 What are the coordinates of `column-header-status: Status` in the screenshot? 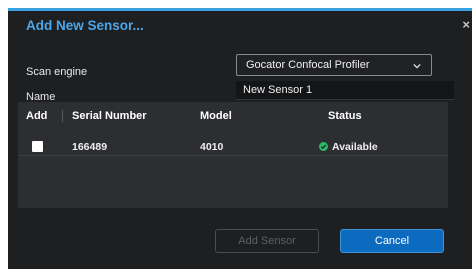 It's located at (345, 116).